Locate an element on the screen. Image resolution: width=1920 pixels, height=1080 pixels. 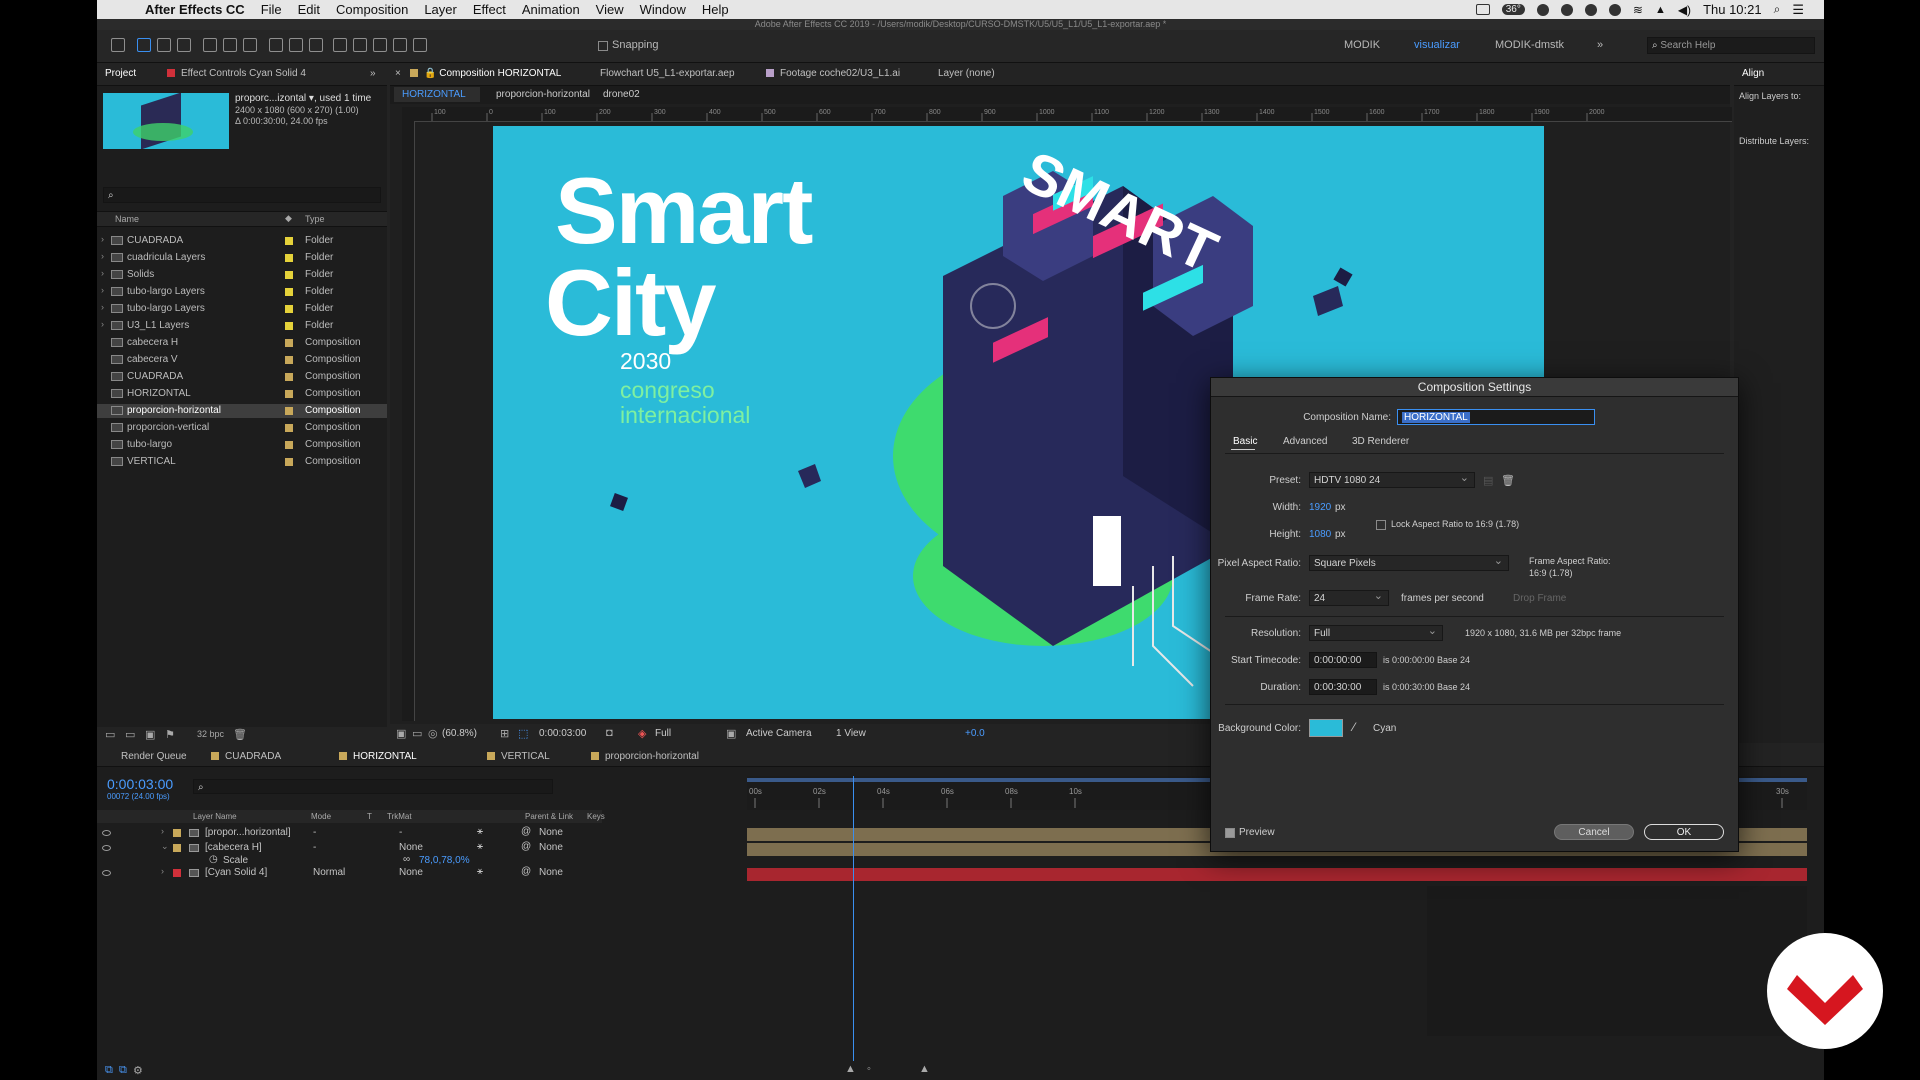
height-value: 1080 is located at coordinates (1320, 534).